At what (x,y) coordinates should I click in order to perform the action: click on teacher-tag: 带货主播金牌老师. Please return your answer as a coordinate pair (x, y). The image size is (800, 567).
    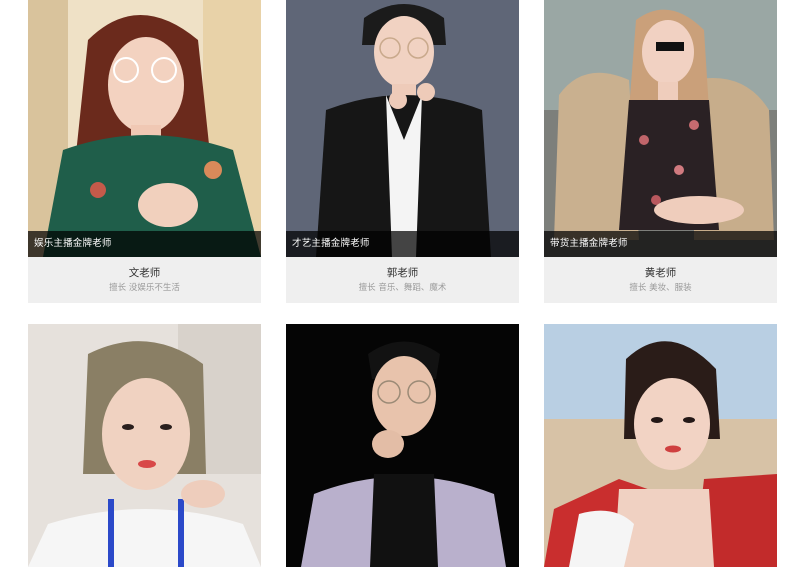
    Looking at the image, I should click on (589, 243).